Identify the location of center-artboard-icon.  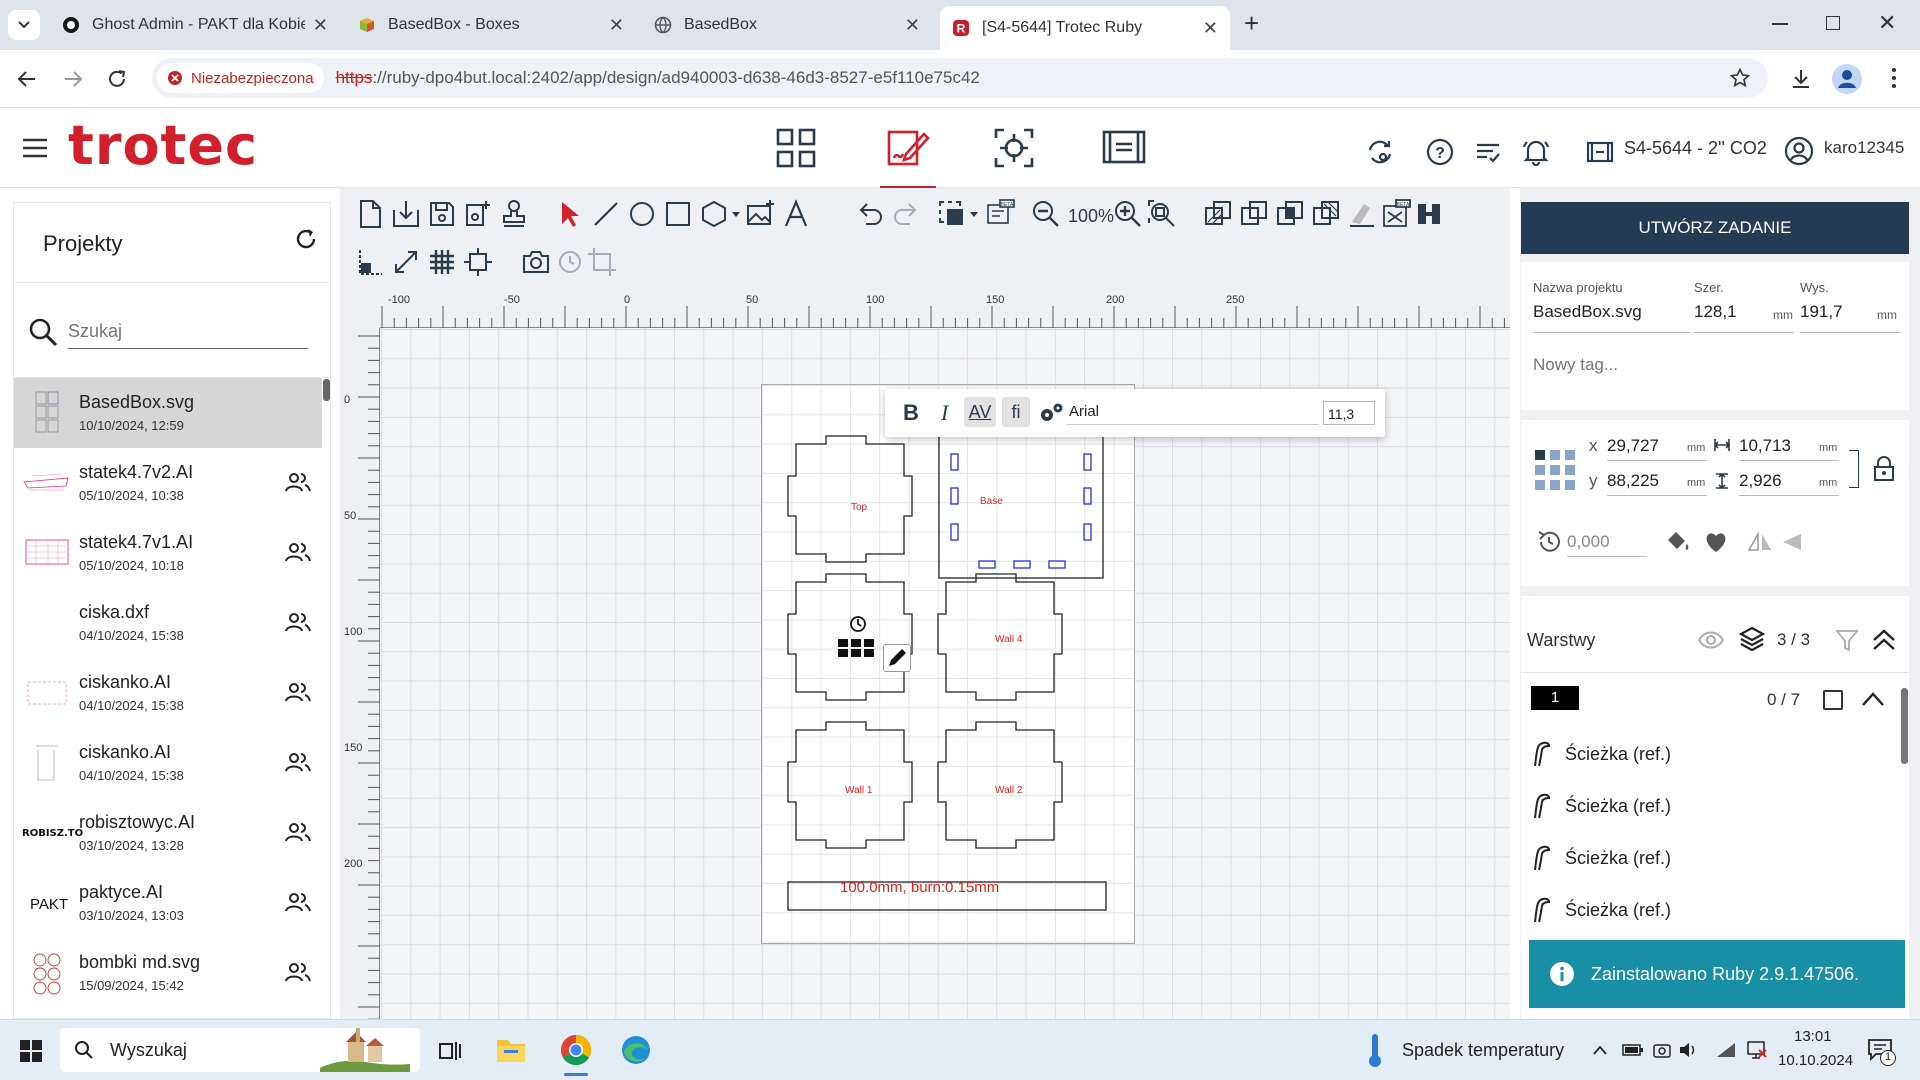
(478, 262).